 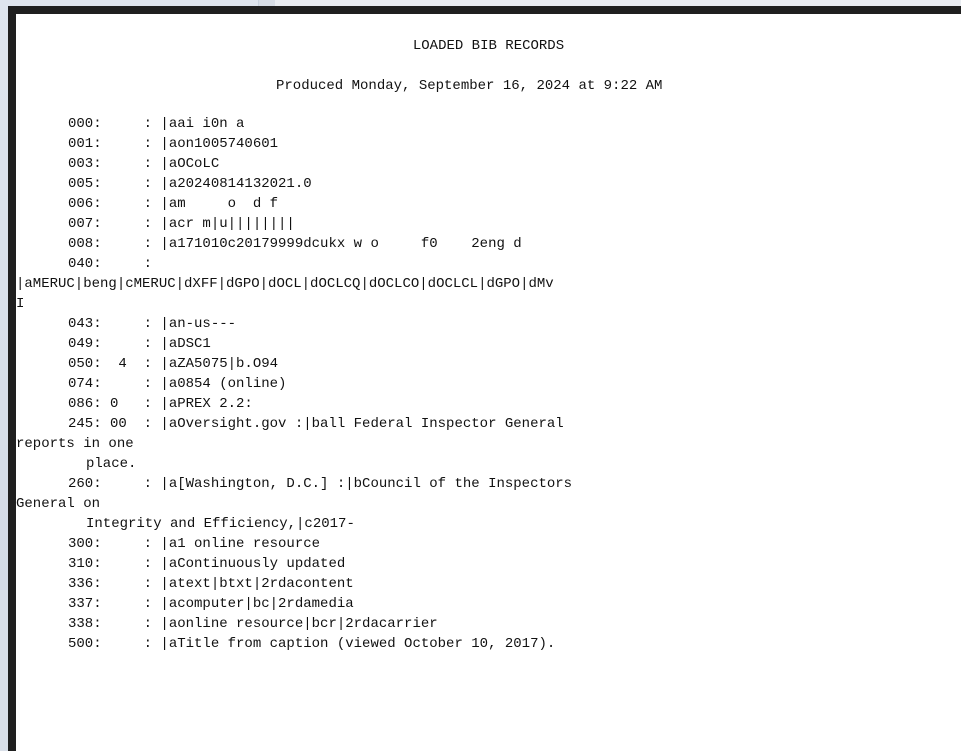 What do you see at coordinates (110, 264) in the screenshot?
I see `record-line: 040: :` at bounding box center [110, 264].